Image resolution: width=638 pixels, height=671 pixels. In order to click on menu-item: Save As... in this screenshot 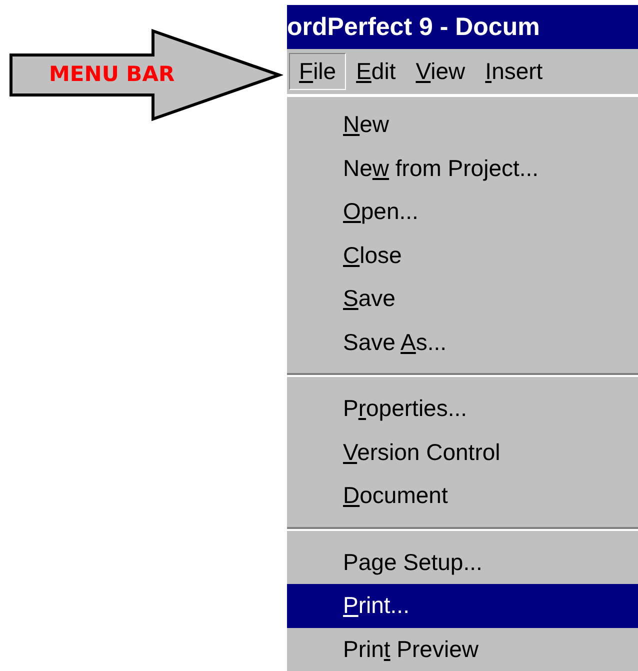, I will do `click(462, 342)`.